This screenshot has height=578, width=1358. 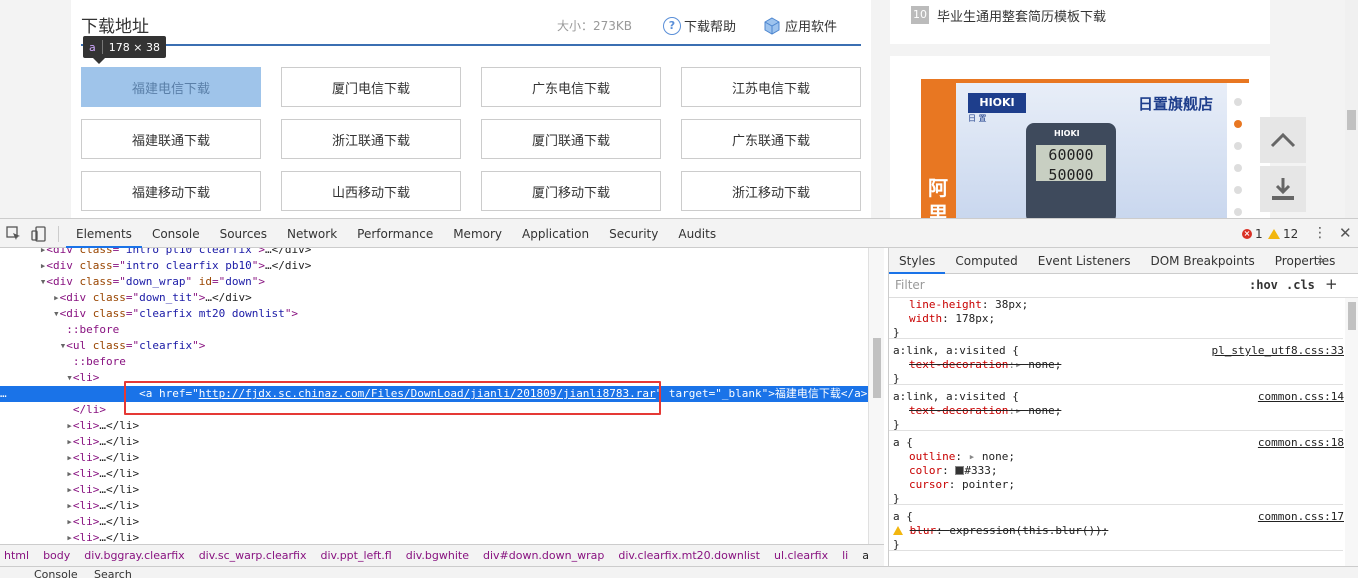 I want to click on download-button: 广东电信下载, so click(x=571, y=87).